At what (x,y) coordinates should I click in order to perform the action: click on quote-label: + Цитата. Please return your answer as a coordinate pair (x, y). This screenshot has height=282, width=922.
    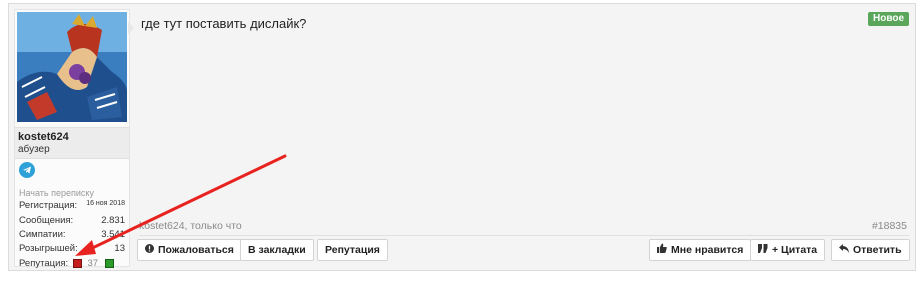
    Looking at the image, I should click on (795, 250).